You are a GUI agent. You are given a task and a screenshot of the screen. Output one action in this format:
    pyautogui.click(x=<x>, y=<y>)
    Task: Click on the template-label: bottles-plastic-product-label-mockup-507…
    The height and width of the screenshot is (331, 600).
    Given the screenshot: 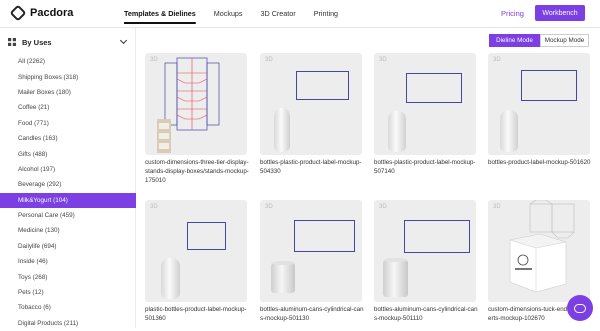 What is the action you would take?
    pyautogui.click(x=426, y=168)
    